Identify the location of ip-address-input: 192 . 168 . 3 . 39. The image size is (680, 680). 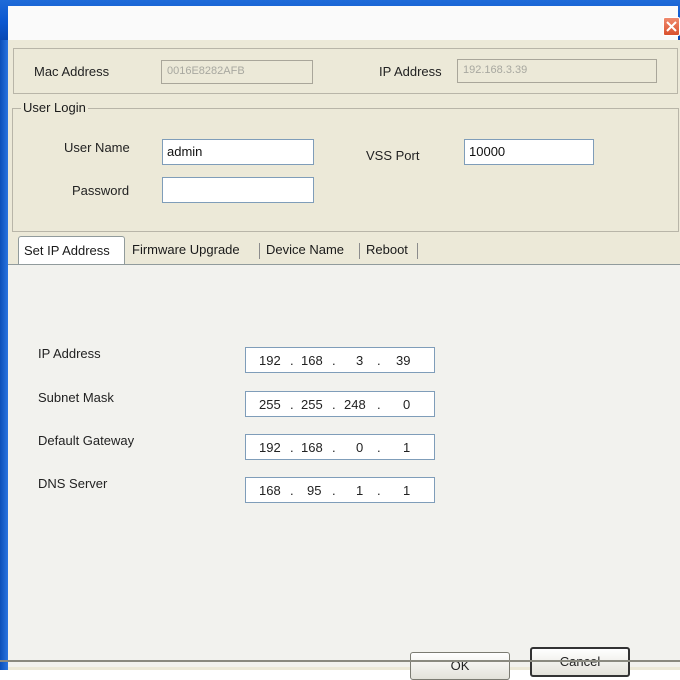
(340, 360).